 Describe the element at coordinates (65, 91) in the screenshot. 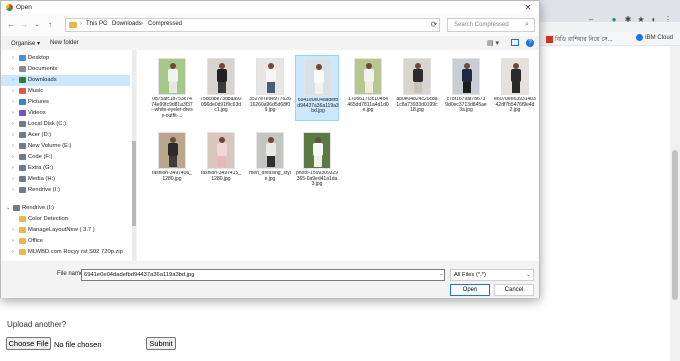

I see `nav-item: › Music` at that location.